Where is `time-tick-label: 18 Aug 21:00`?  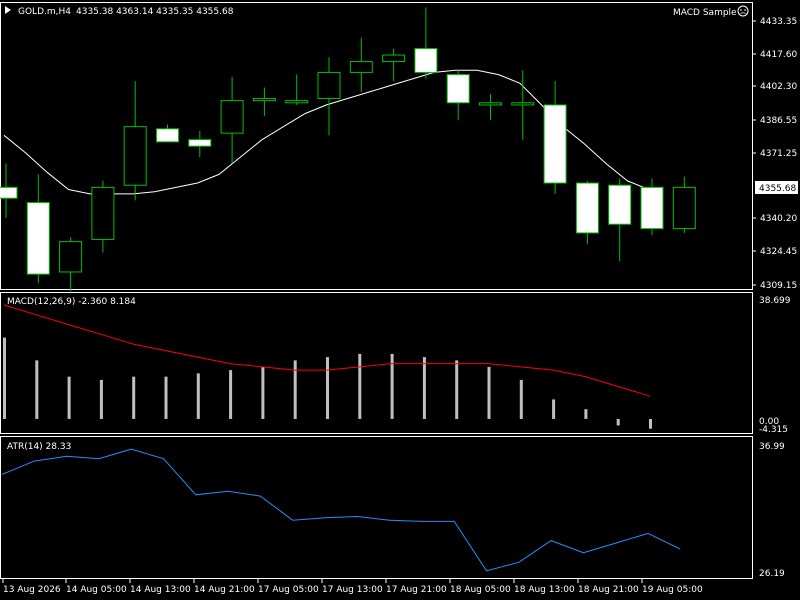
time-tick-label: 18 Aug 21:00 is located at coordinates (608, 590).